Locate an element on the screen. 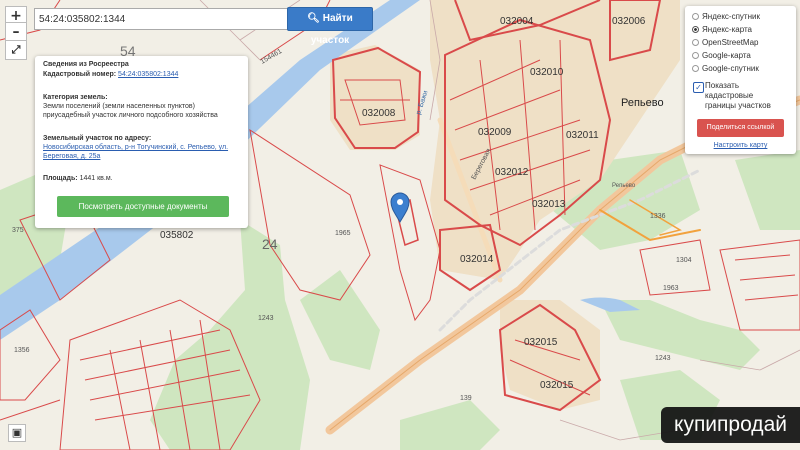  search-icon: 🔍︎ is located at coordinates (313, 18).